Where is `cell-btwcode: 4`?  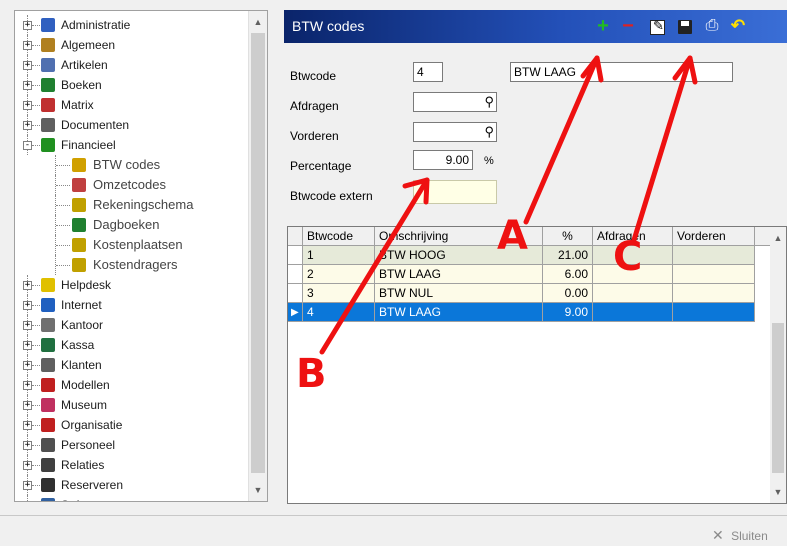
cell-btwcode: 4 is located at coordinates (339, 312).